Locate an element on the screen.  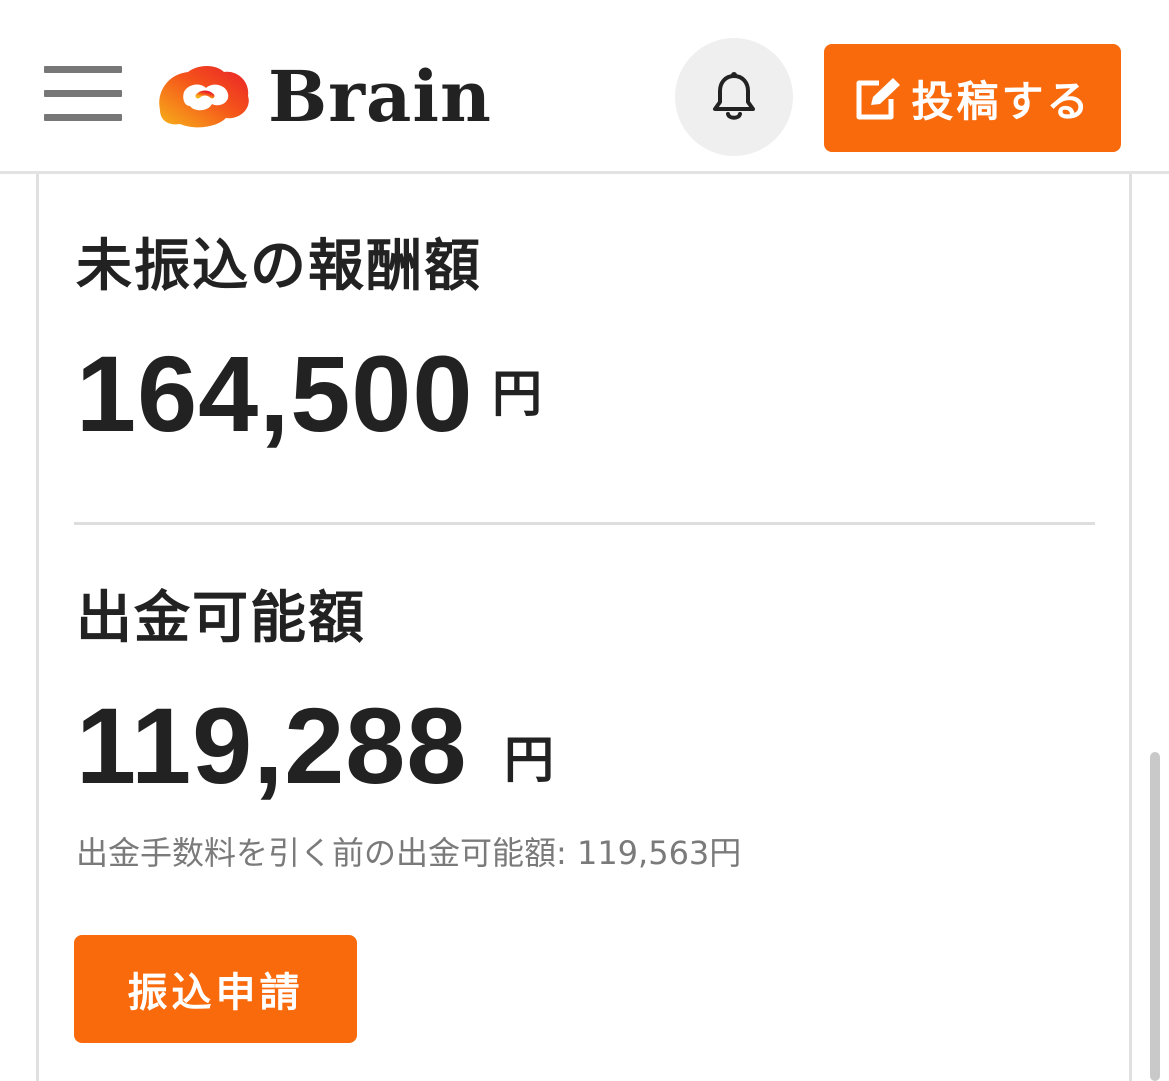
bell-icon is located at coordinates (734, 96).